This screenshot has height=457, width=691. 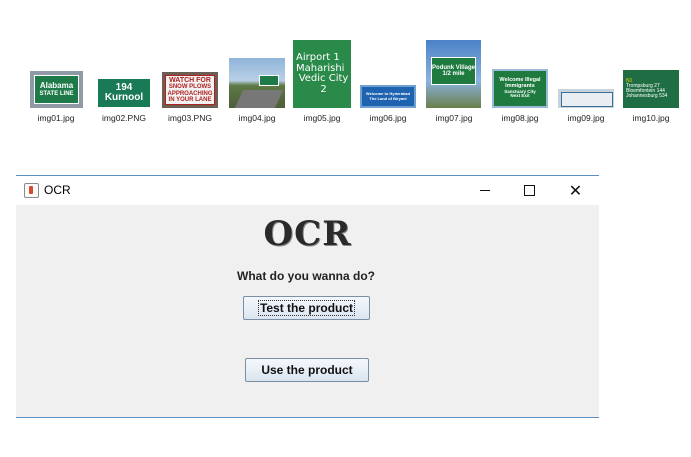 I want to click on sign-text: STATE LINE, so click(x=56, y=93).